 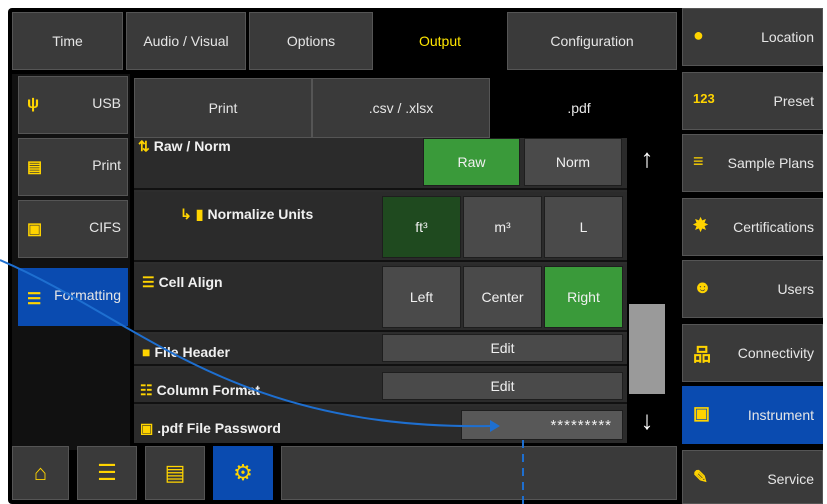 I want to click on right-nav-label: Instrument, so click(x=780, y=415).